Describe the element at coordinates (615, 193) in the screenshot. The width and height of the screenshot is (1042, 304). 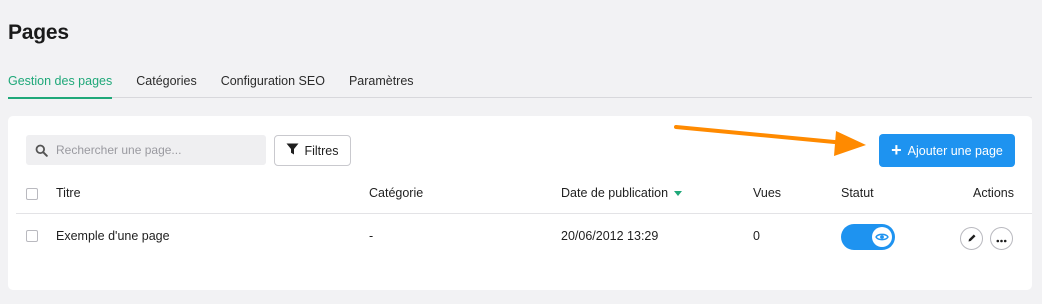
I see `column-header-published-label: Date de publication` at that location.